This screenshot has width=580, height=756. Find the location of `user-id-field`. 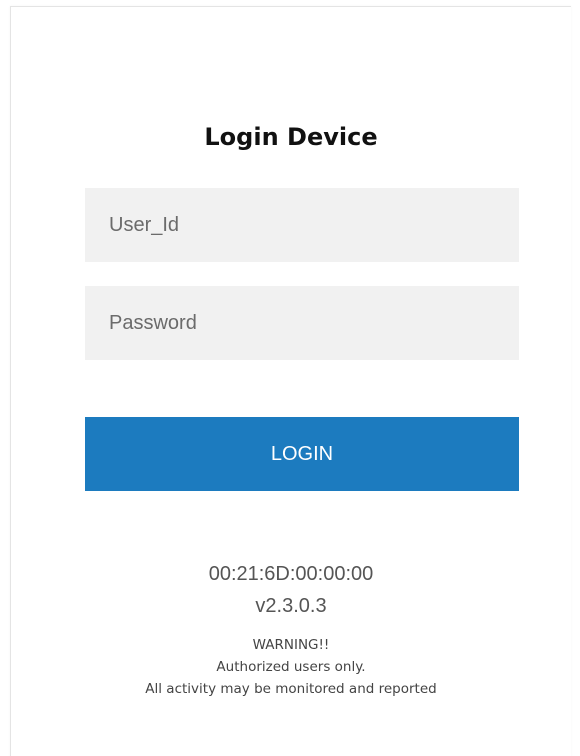

user-id-field is located at coordinates (302, 225).